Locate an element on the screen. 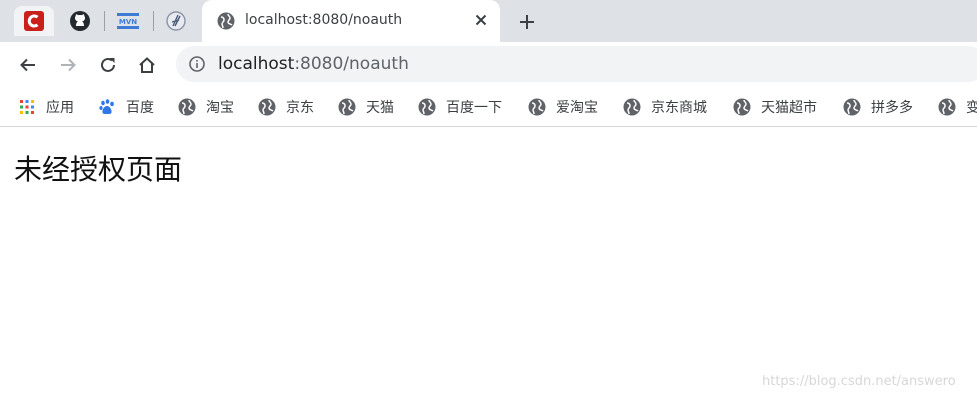 This screenshot has width=977, height=401. active-tab: localhost:8080/noauth is located at coordinates (351, 21).